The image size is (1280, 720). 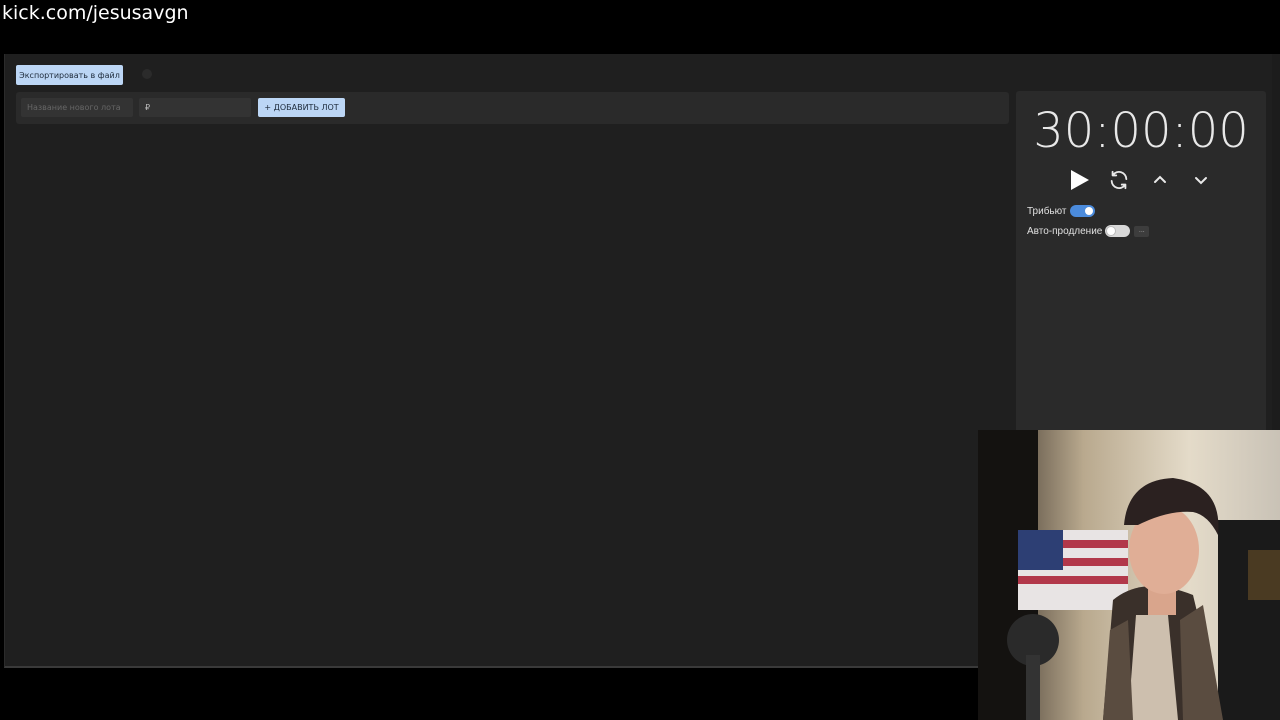 What do you see at coordinates (147, 74) in the screenshot?
I see `status-indicator` at bounding box center [147, 74].